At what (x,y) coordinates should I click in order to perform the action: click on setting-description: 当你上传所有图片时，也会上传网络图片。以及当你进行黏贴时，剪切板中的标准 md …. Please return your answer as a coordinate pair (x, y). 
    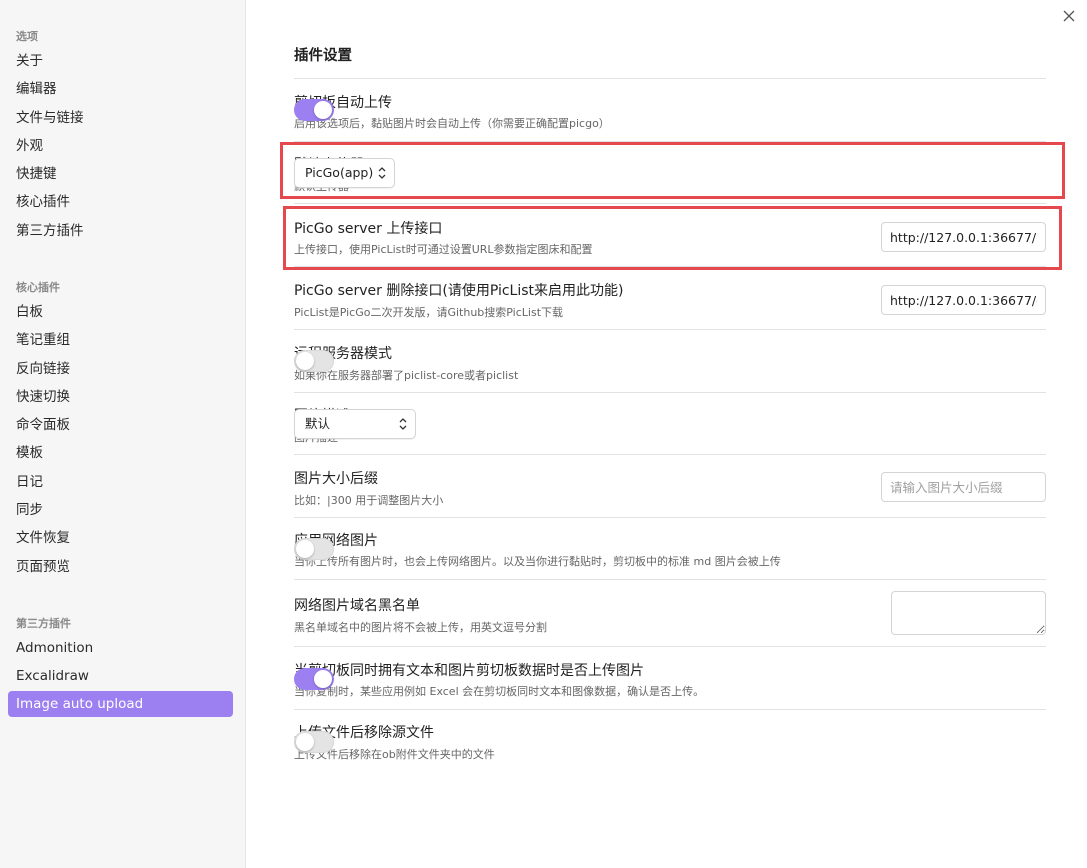
    Looking at the image, I should click on (537, 561).